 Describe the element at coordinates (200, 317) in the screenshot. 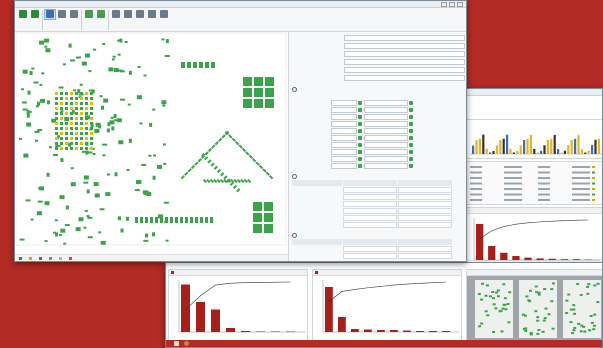

I see `pareto-bar` at that location.